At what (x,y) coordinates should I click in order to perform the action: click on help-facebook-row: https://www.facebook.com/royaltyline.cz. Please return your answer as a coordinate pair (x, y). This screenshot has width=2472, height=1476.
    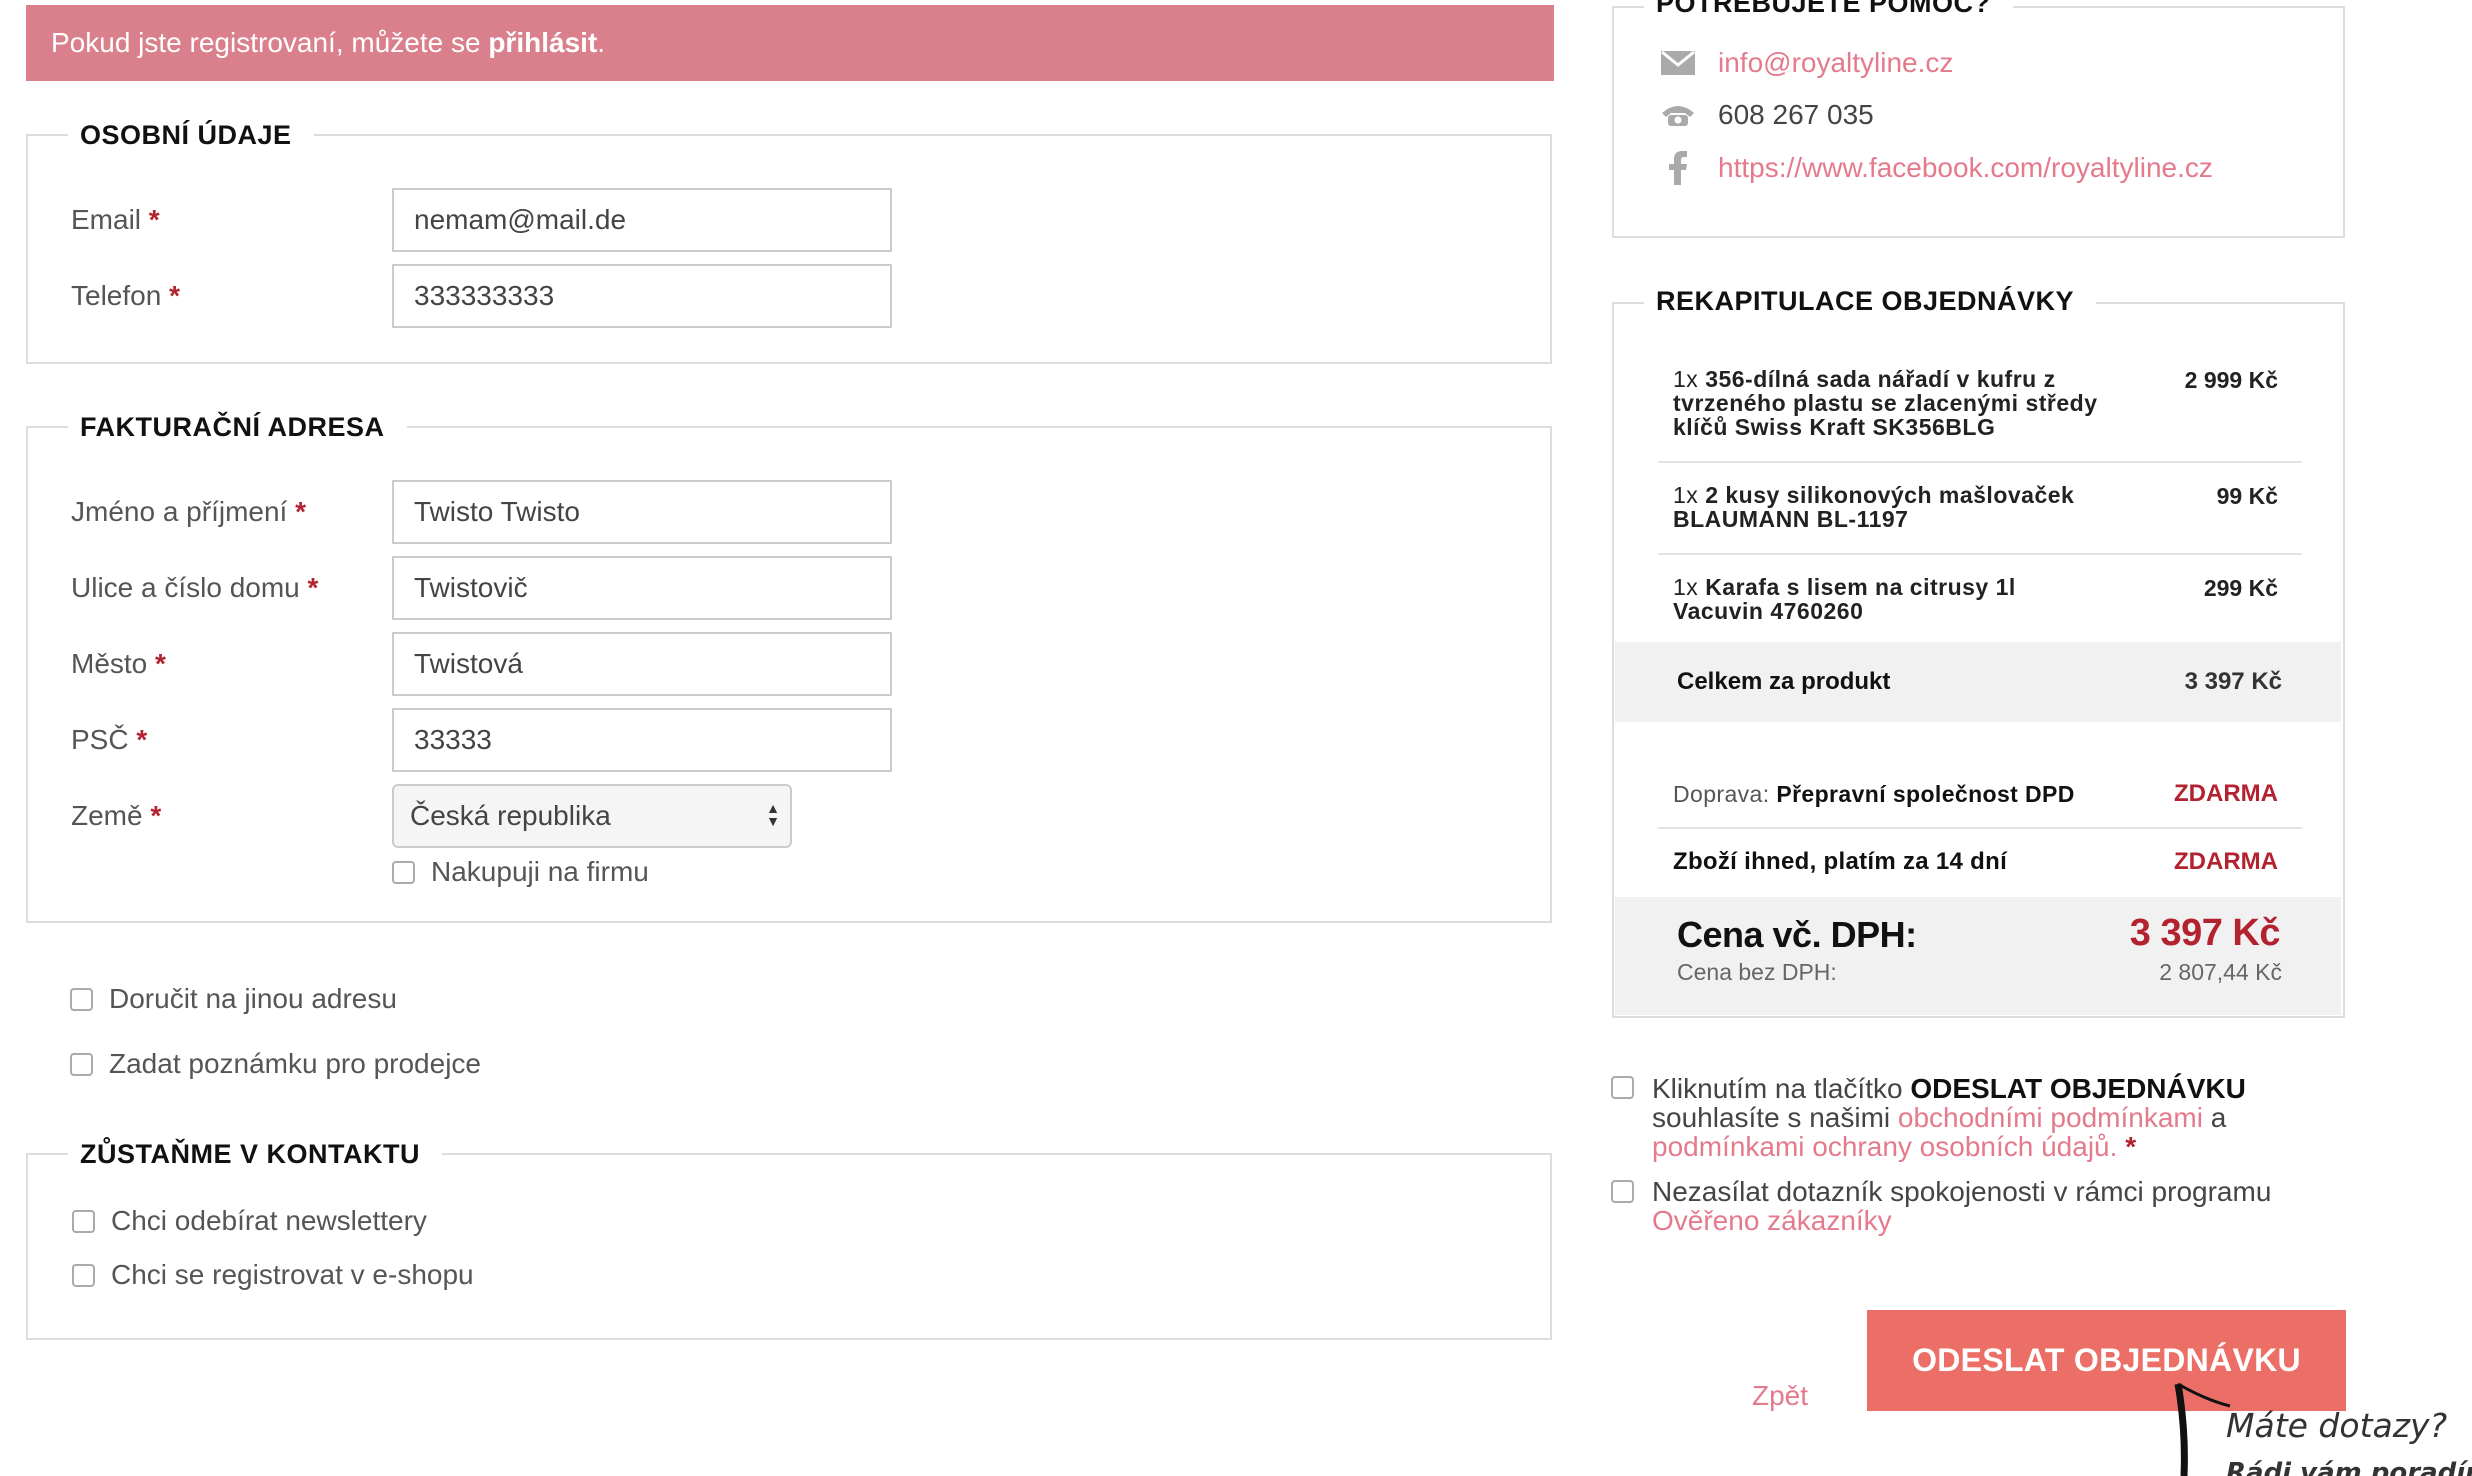
    Looking at the image, I should click on (1936, 168).